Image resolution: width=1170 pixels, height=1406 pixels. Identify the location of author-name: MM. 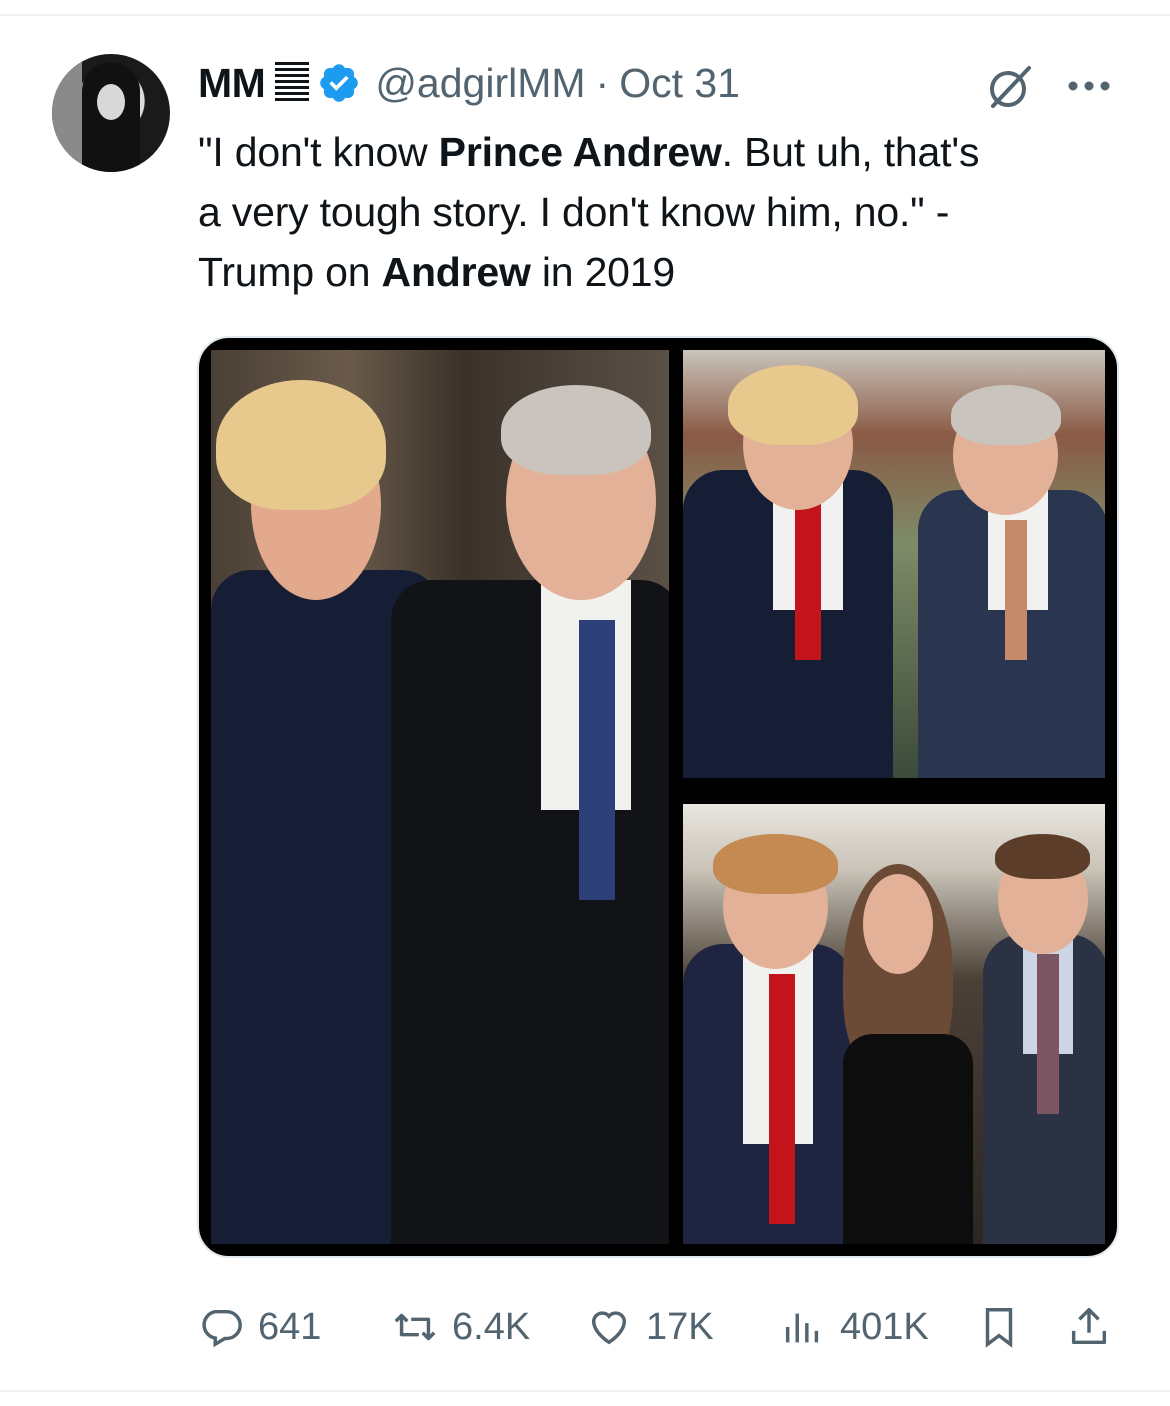
(232, 83).